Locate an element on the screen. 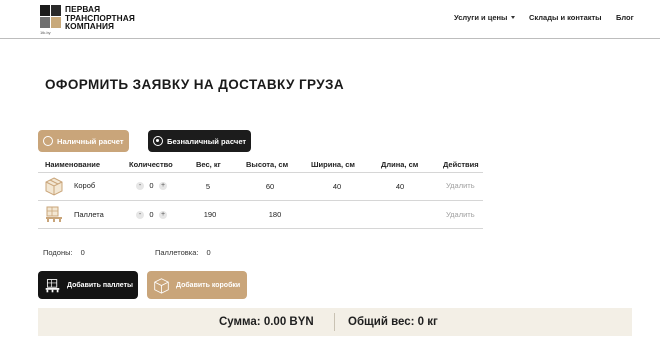 The image size is (660, 356). column-header-actions: Действия is located at coordinates (461, 164).